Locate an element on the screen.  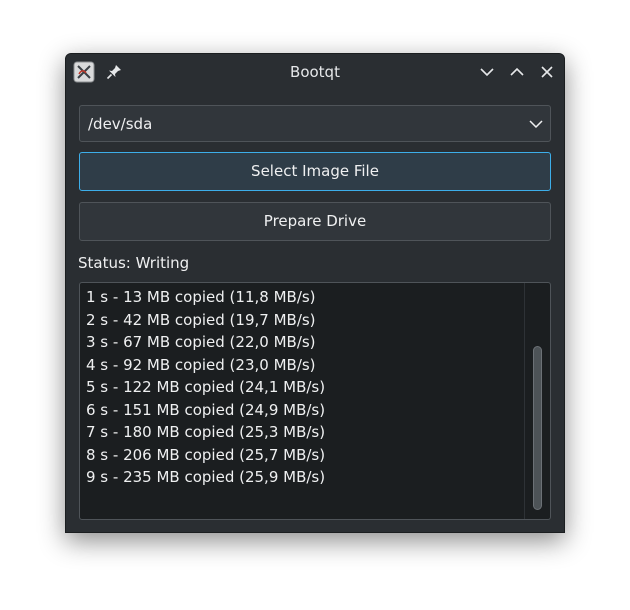
minimize-button is located at coordinates (487, 72).